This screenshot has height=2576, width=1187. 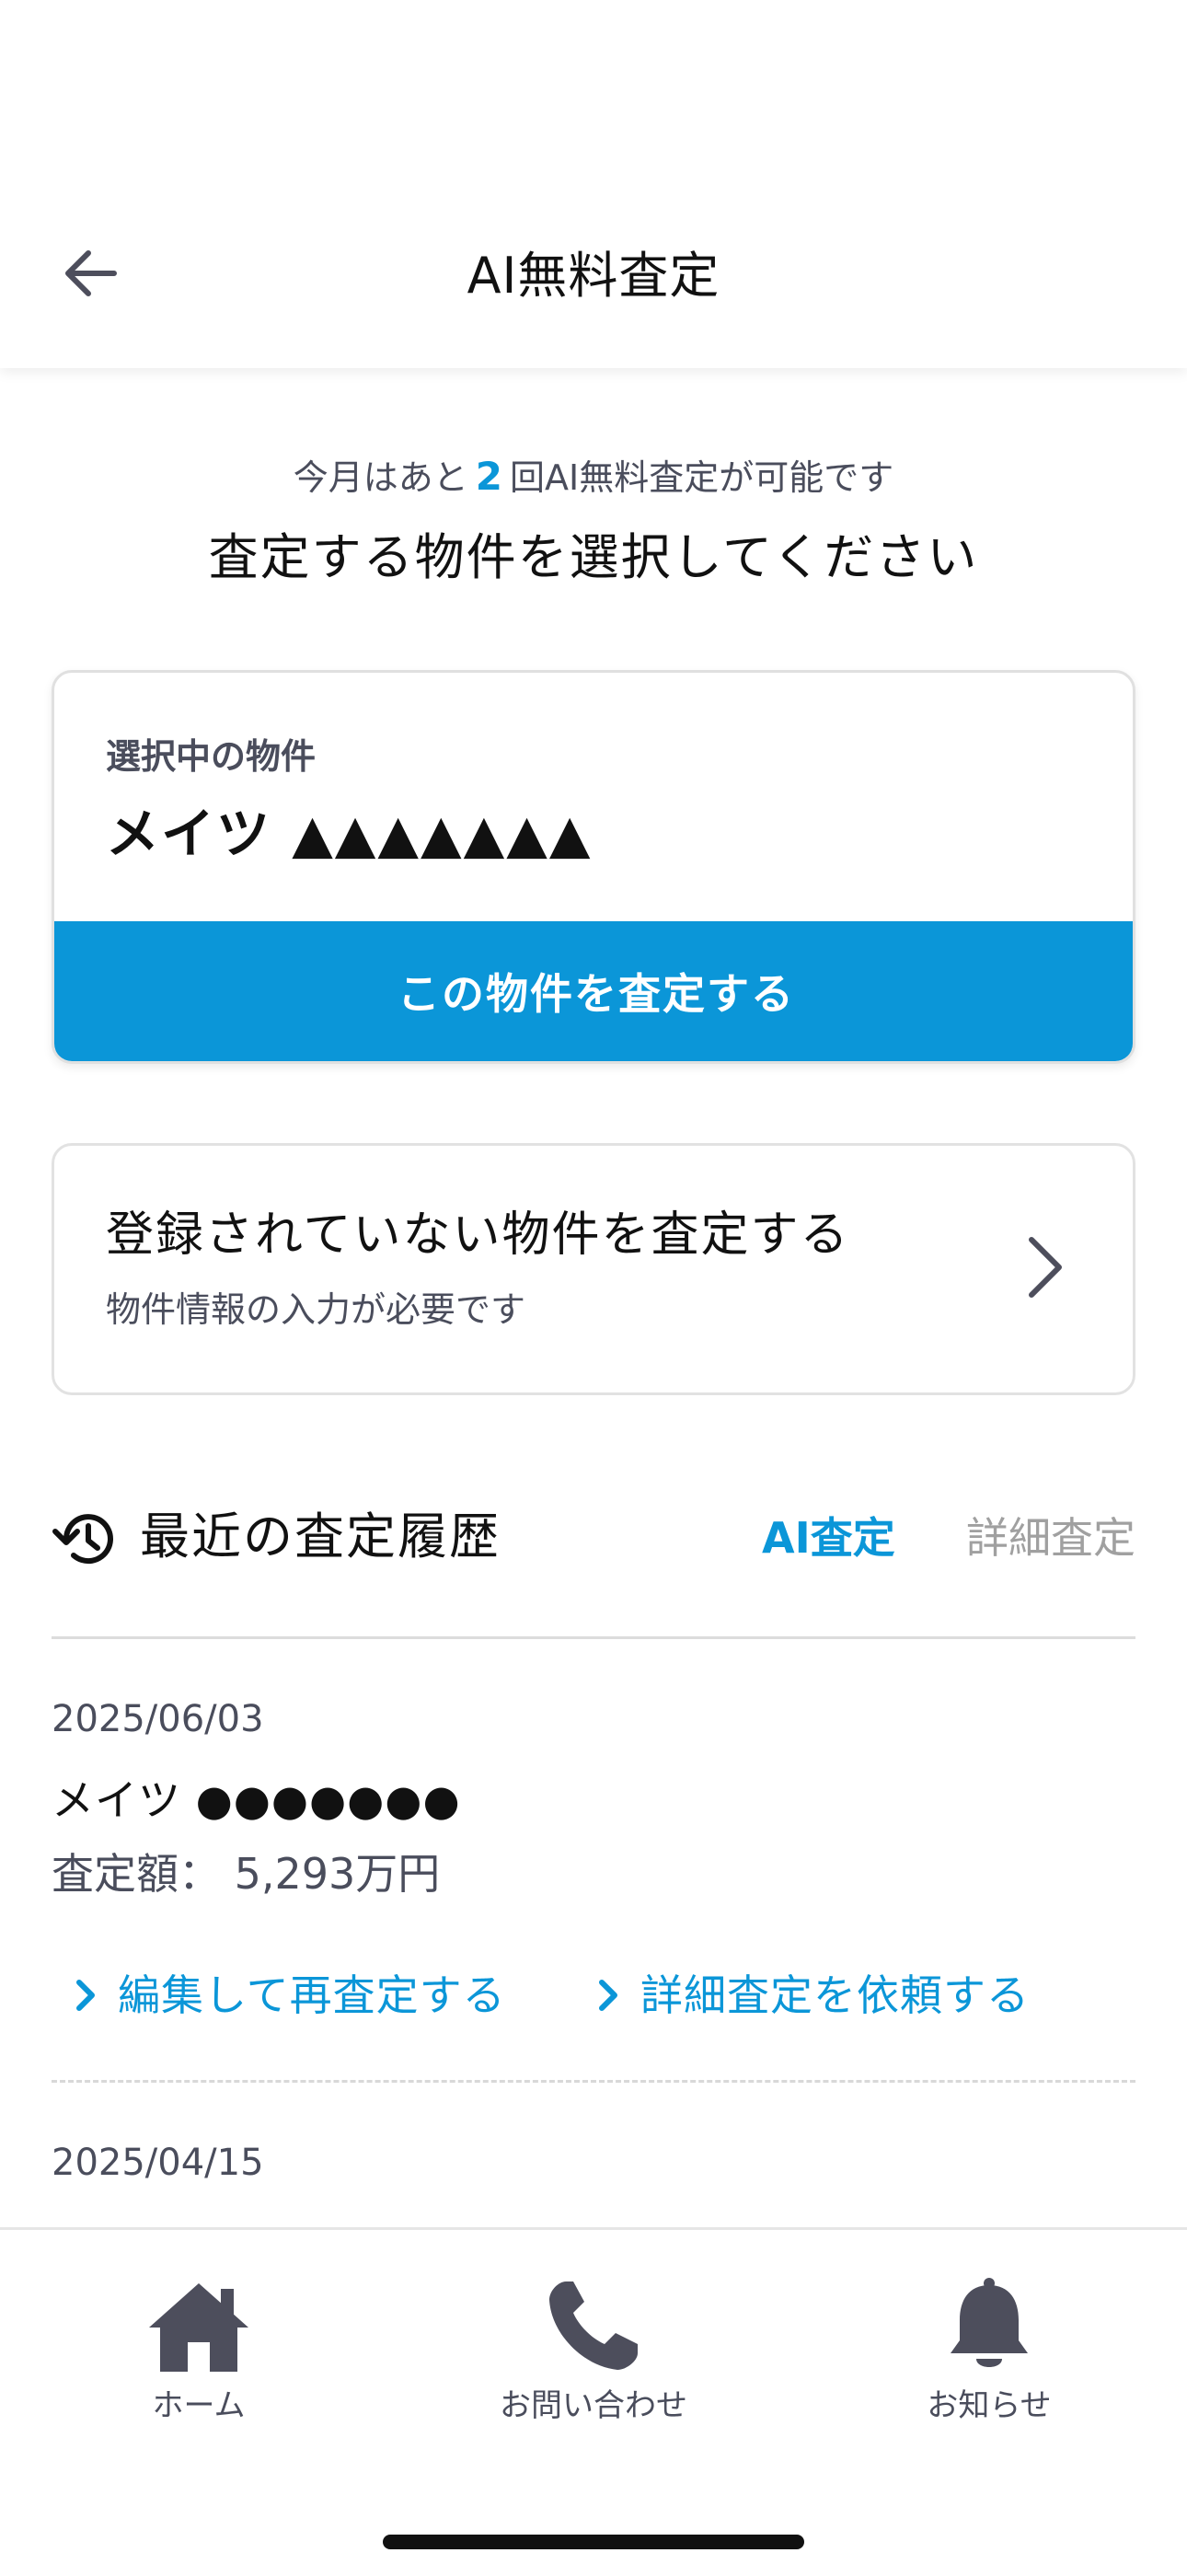 What do you see at coordinates (593, 867) in the screenshot?
I see `selected-property-card: 選択中の物件 メイツ ▲▲▲▲▲▲▲ この物件を査定する` at bounding box center [593, 867].